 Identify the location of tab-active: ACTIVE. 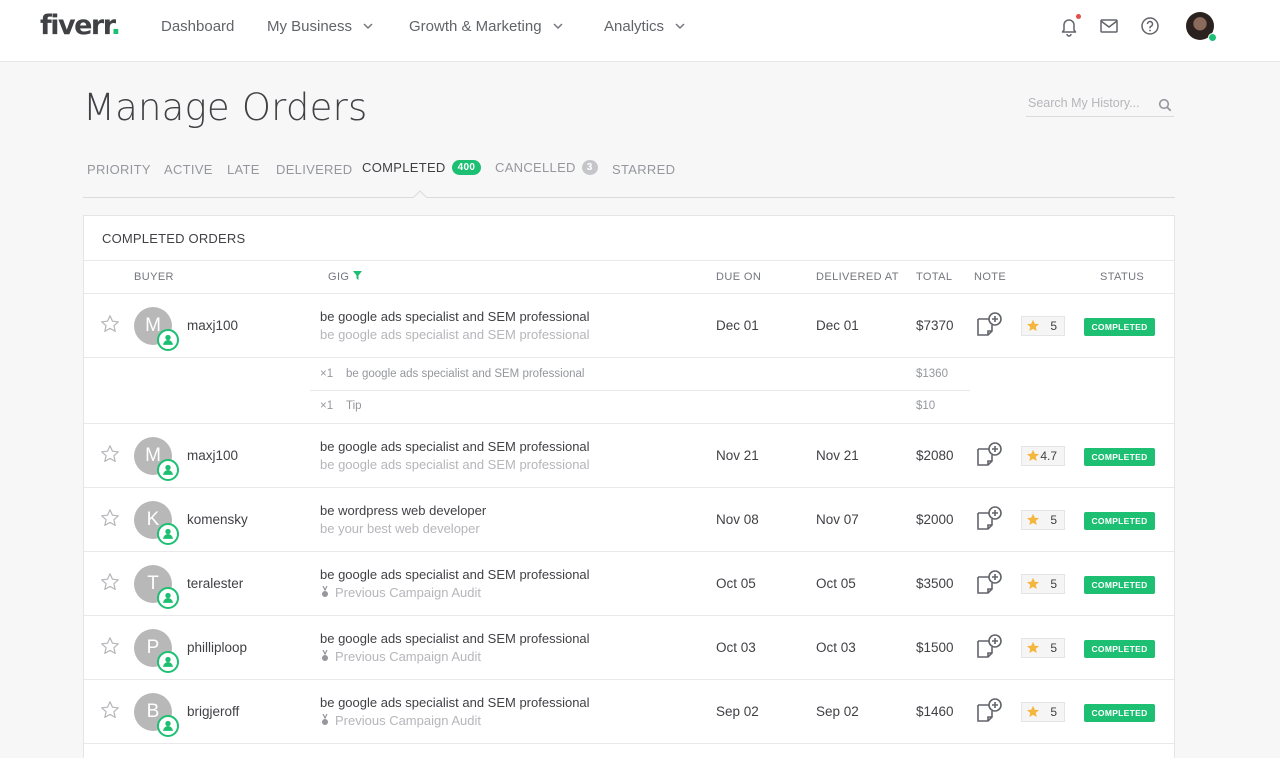
(188, 169).